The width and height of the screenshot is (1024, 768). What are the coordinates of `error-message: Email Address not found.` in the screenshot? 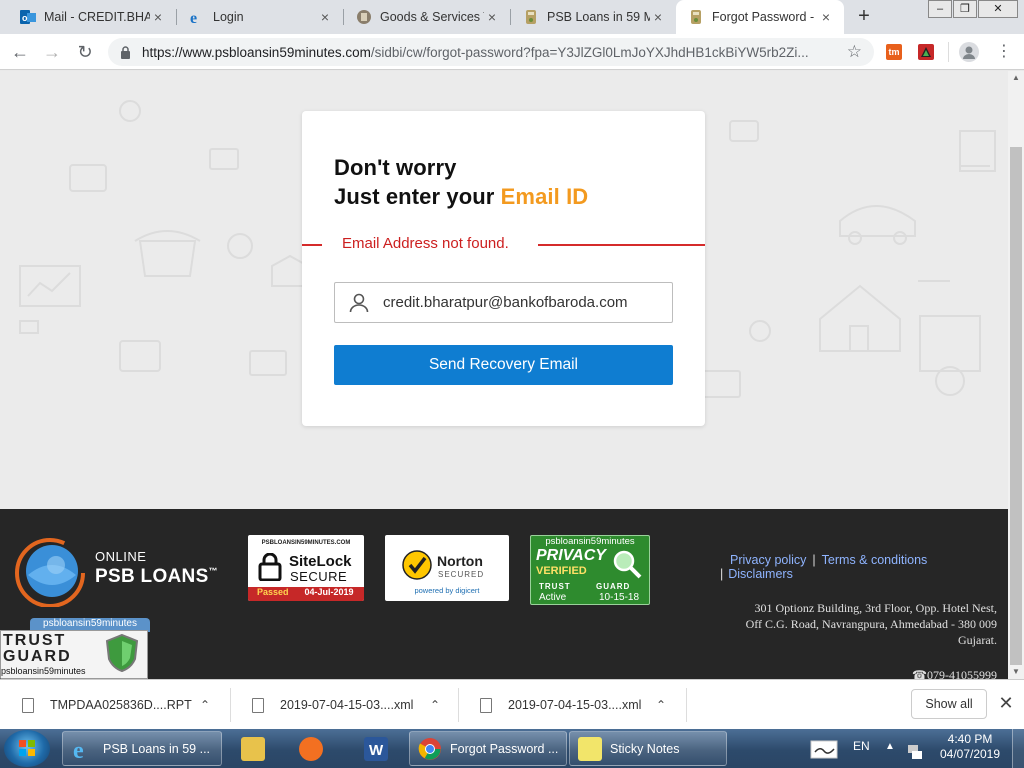 It's located at (425, 243).